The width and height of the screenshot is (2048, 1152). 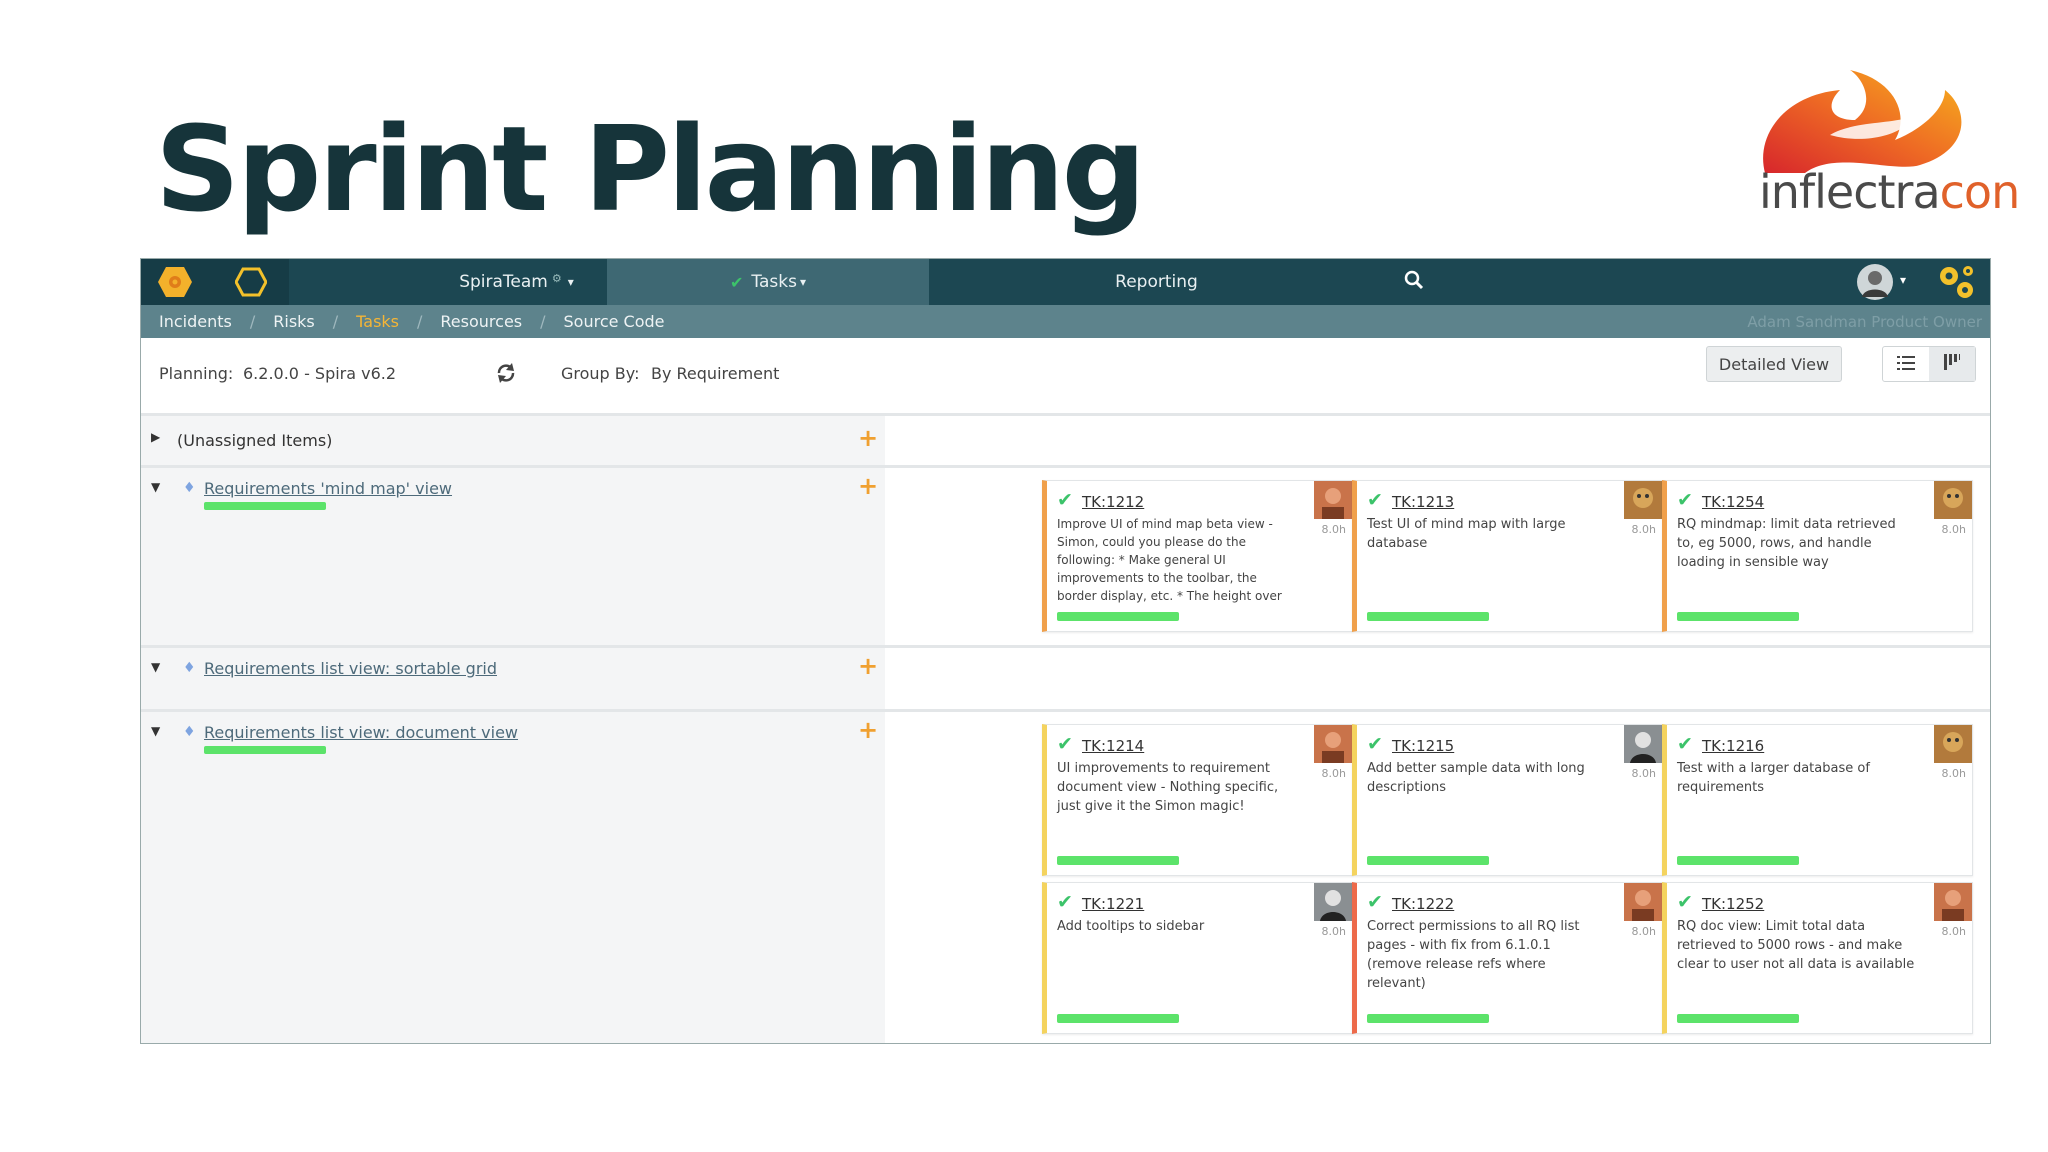 What do you see at coordinates (1733, 904) in the screenshot?
I see `task-id-link: TK:1252` at bounding box center [1733, 904].